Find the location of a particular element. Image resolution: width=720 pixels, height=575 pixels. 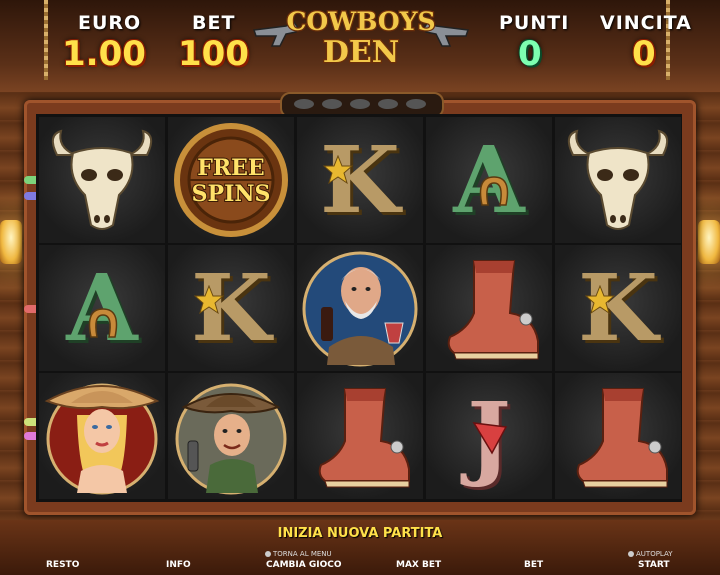

cowboy-icon is located at coordinates (231, 439).